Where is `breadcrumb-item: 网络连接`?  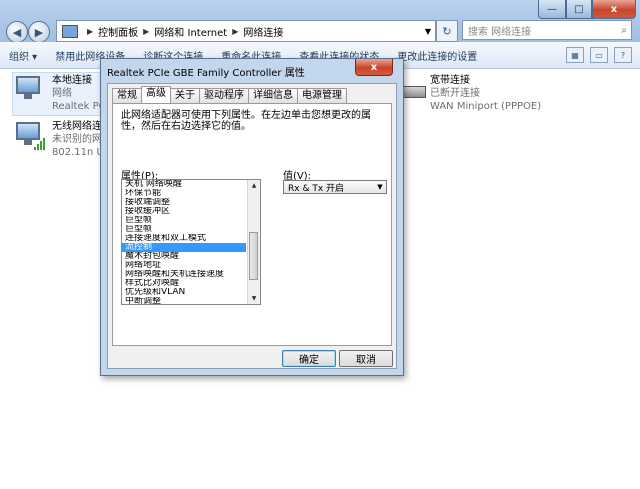
breadcrumb-item: 网络连接 is located at coordinates (263, 31).